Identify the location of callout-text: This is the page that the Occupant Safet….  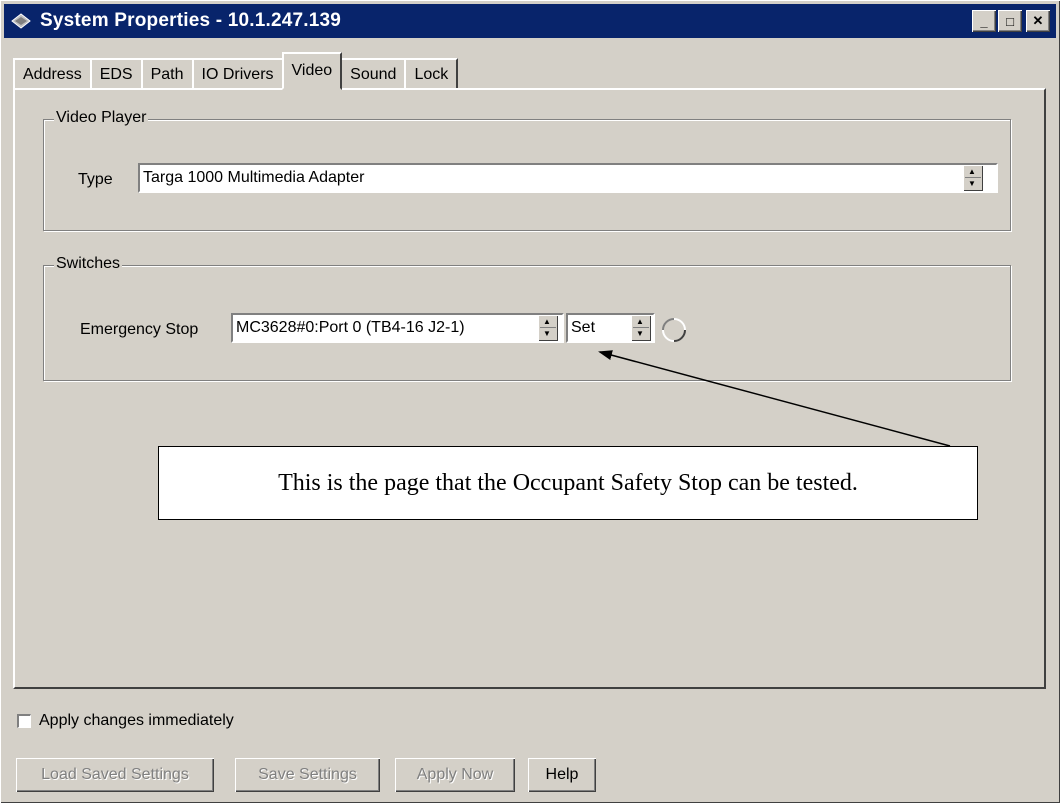
(568, 482).